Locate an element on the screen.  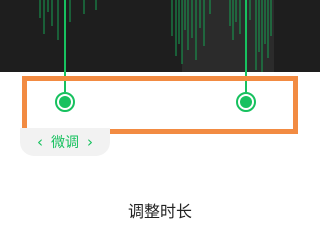
fine-tune-label: 微调 is located at coordinates (65, 143).